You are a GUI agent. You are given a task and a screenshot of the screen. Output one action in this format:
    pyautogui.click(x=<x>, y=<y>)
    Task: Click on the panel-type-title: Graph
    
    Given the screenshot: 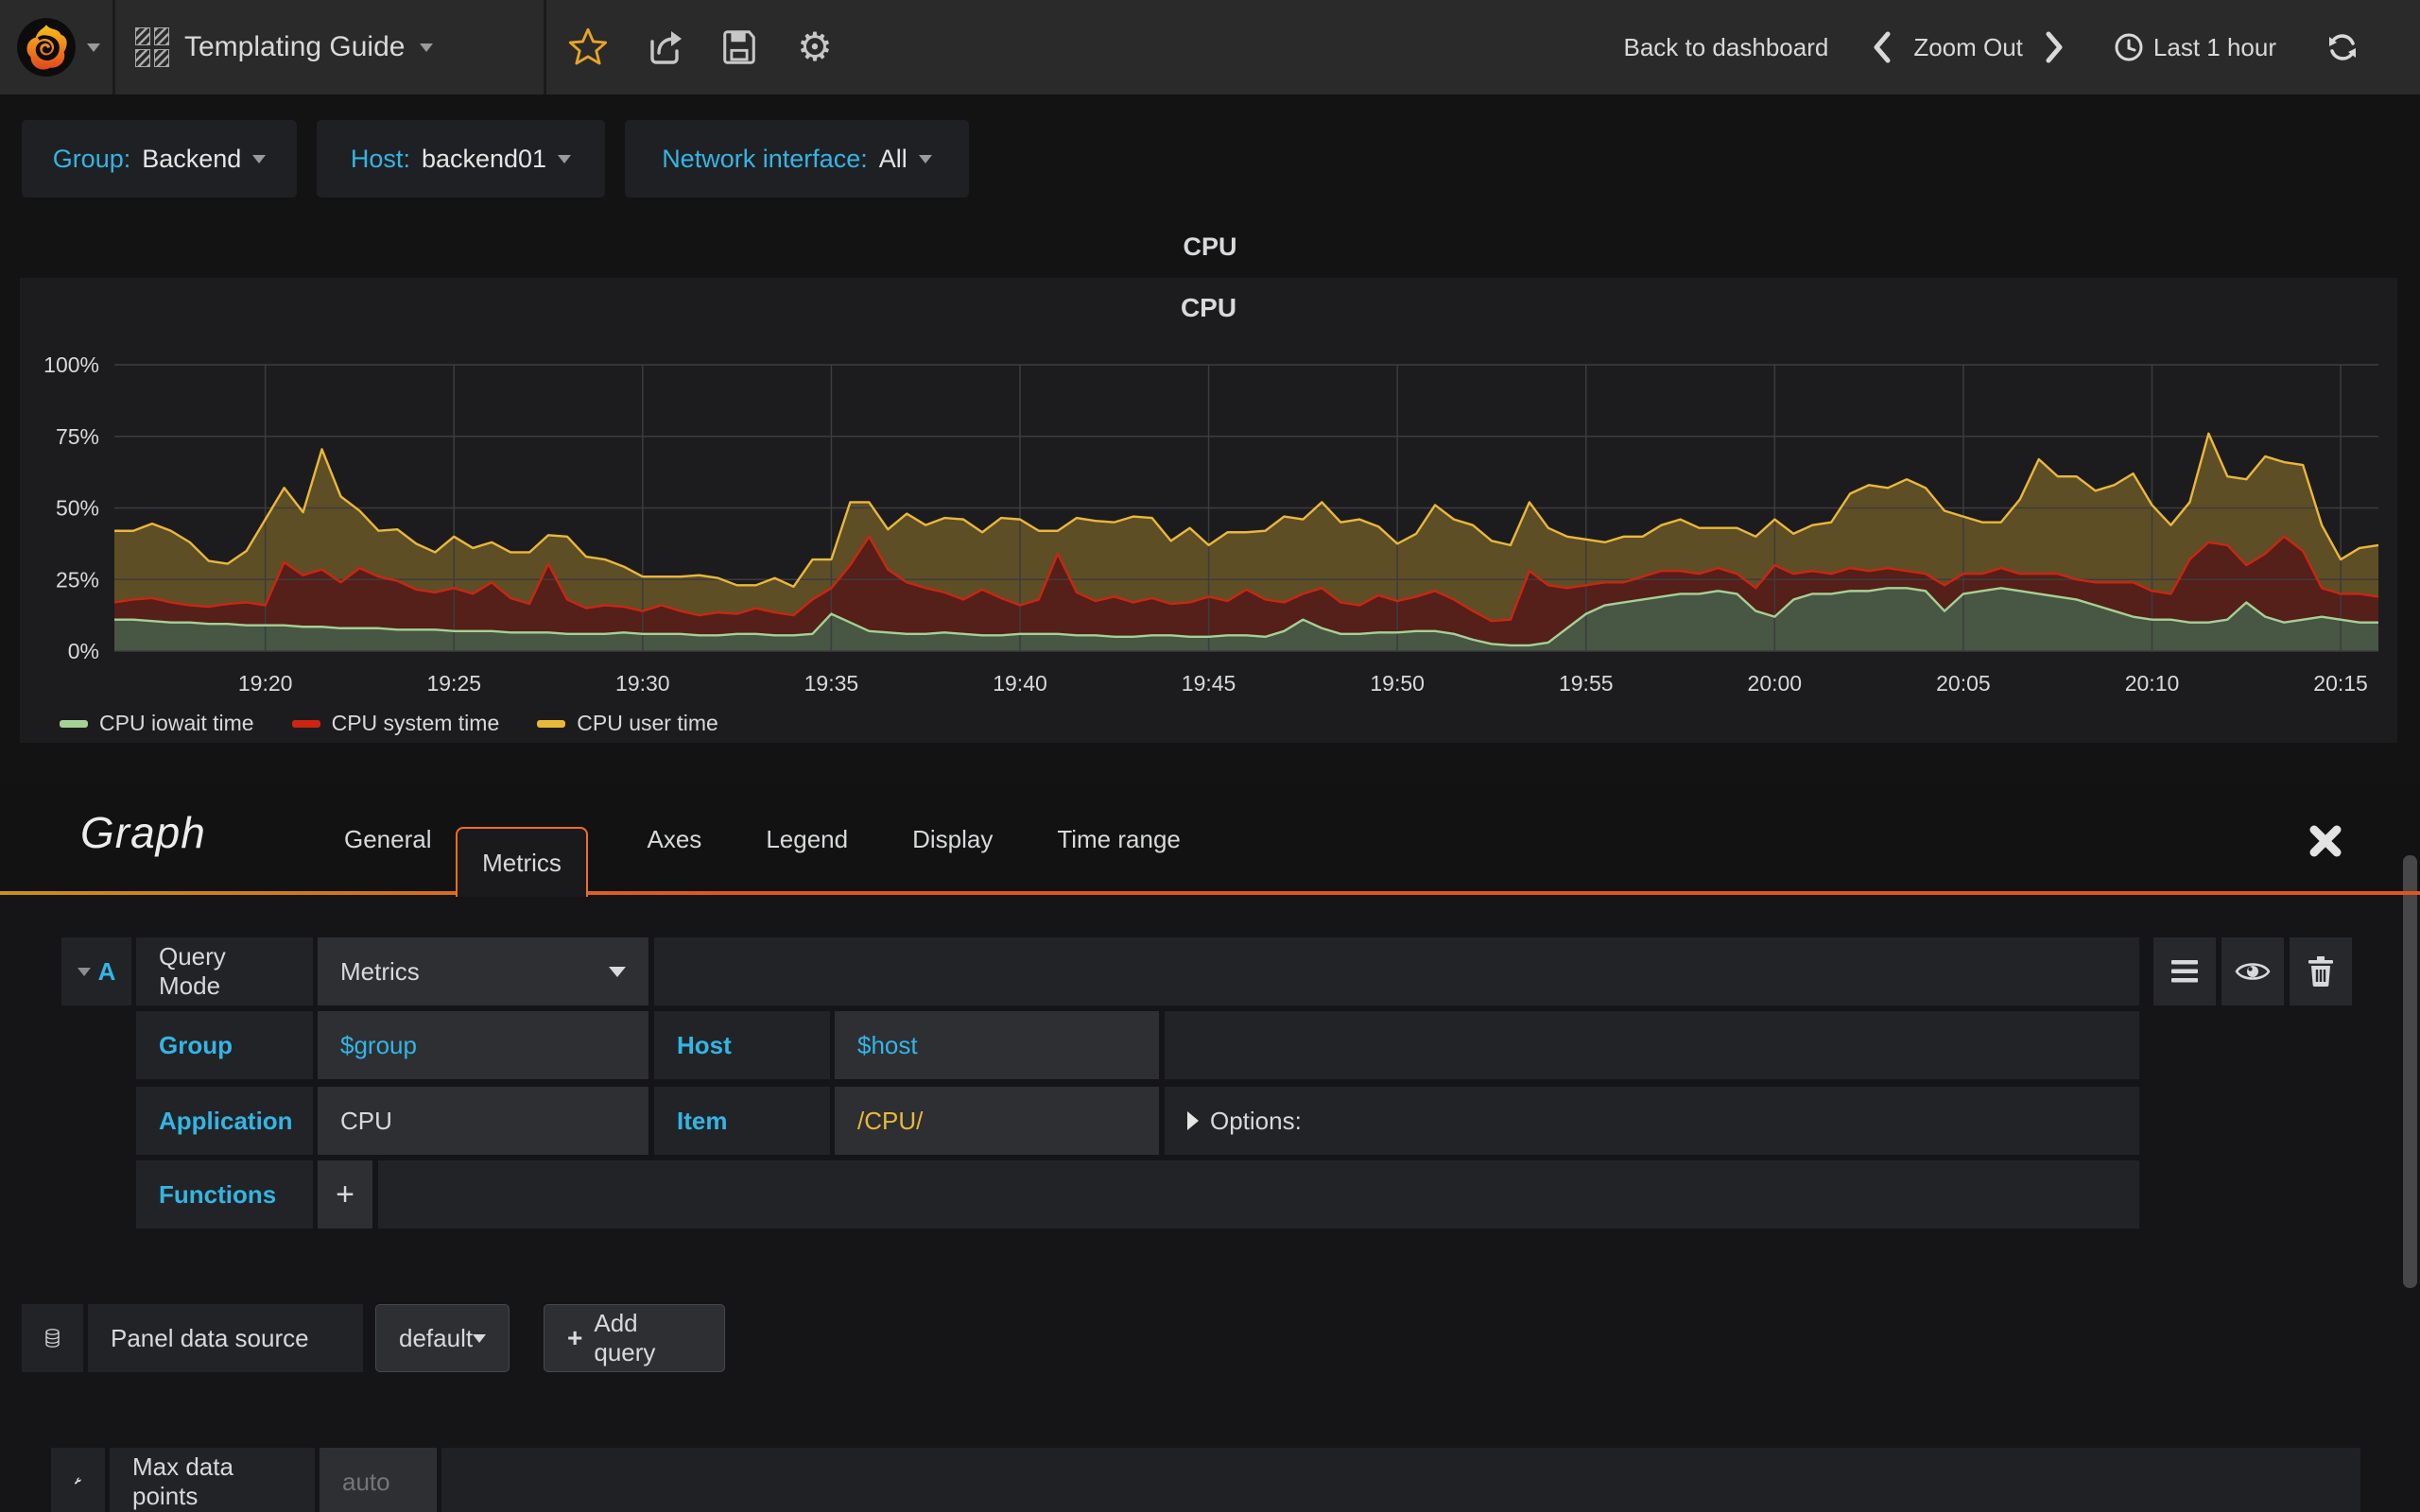 What is the action you would take?
    pyautogui.click(x=143, y=832)
    